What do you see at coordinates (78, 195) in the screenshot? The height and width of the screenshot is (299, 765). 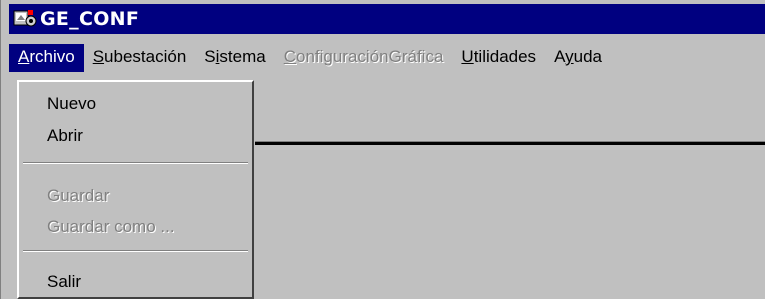 I see `menu-item-guardar: Guardar` at bounding box center [78, 195].